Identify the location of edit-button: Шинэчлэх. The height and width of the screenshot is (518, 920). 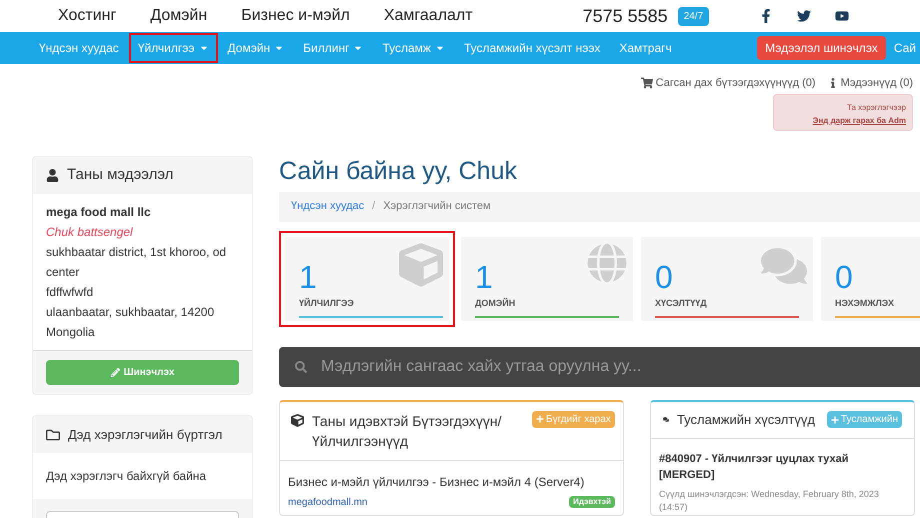
(142, 372).